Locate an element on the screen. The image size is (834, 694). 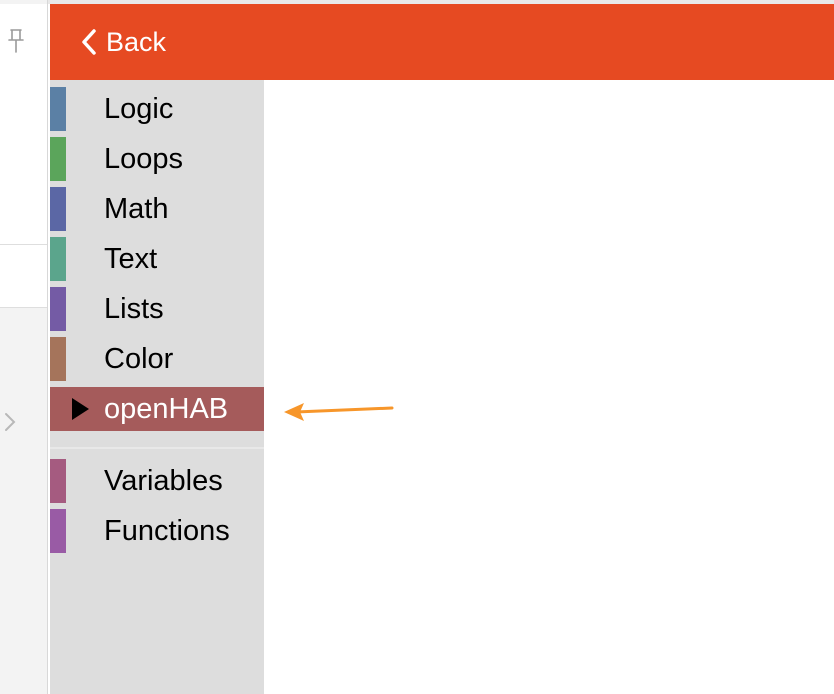
category-color: Color is located at coordinates (157, 359).